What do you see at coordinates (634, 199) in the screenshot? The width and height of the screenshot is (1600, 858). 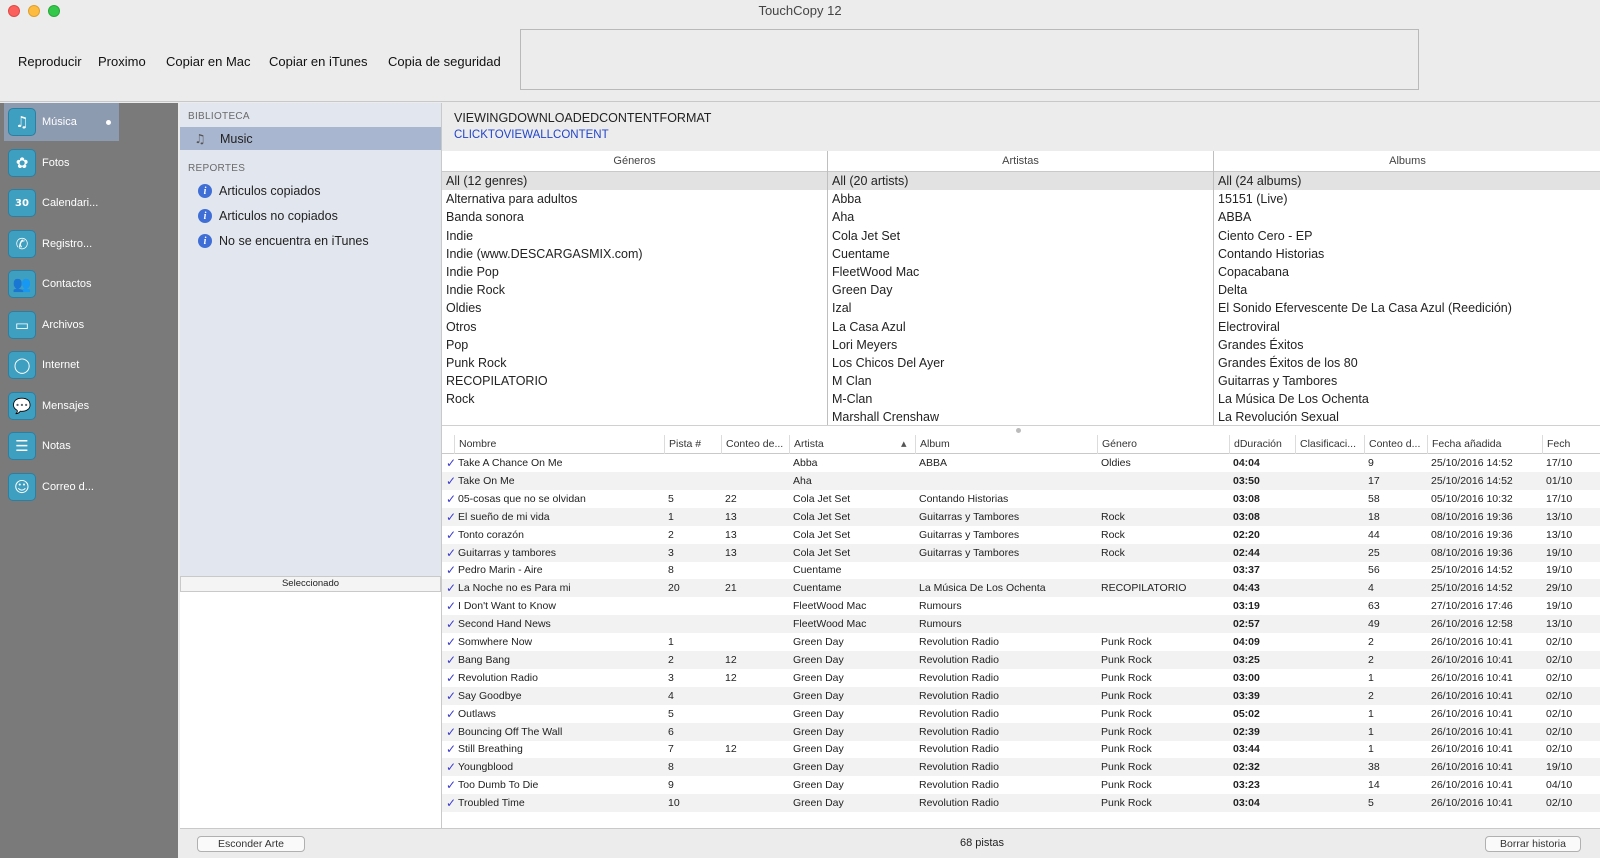 I see `genres-list-item: Alternativa para adultos` at bounding box center [634, 199].